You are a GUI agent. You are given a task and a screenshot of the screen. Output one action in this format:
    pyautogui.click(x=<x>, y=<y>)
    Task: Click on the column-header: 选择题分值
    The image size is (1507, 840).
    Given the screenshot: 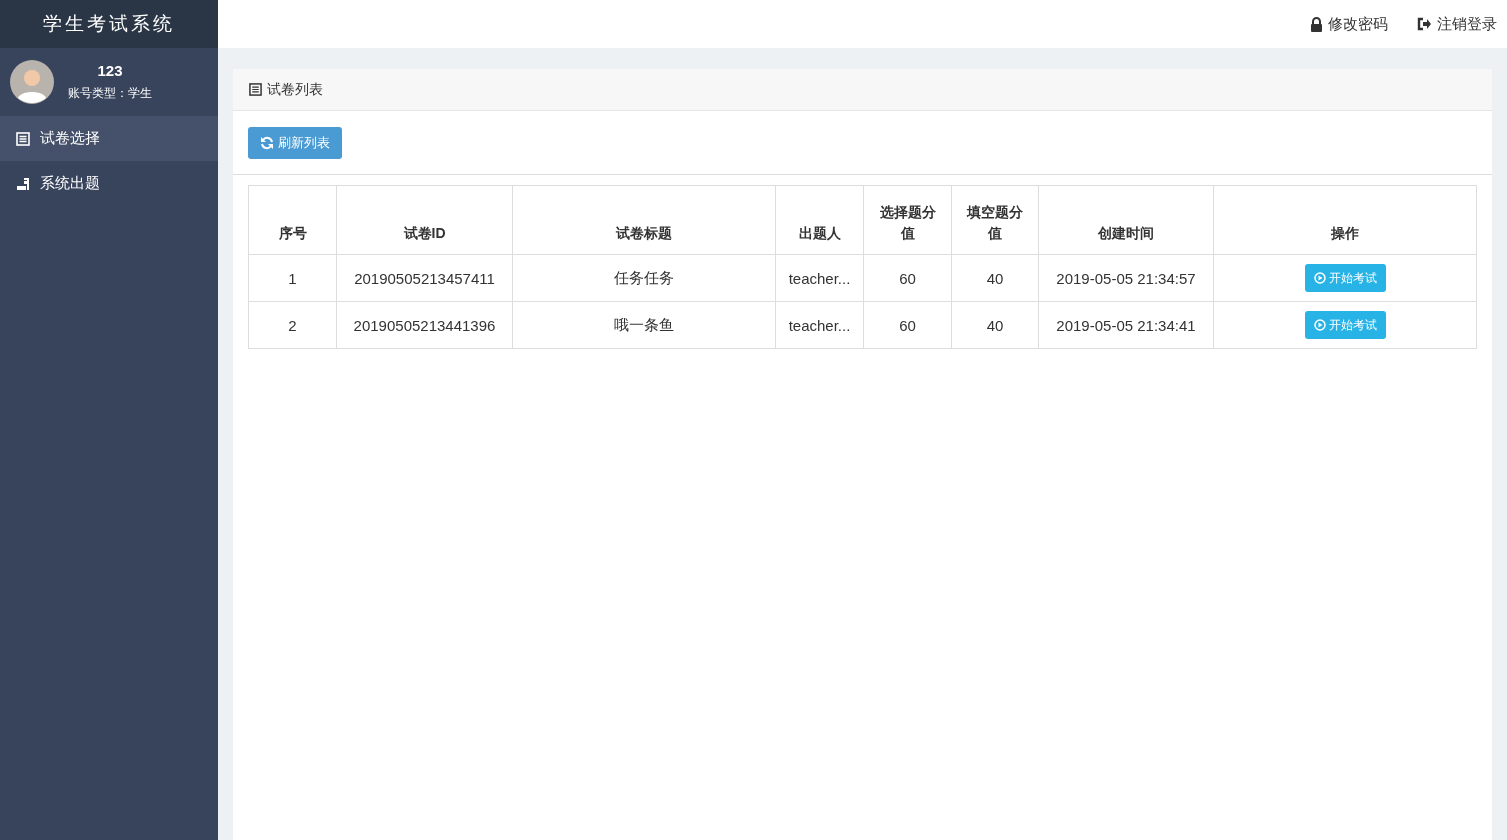 What is the action you would take?
    pyautogui.click(x=907, y=220)
    